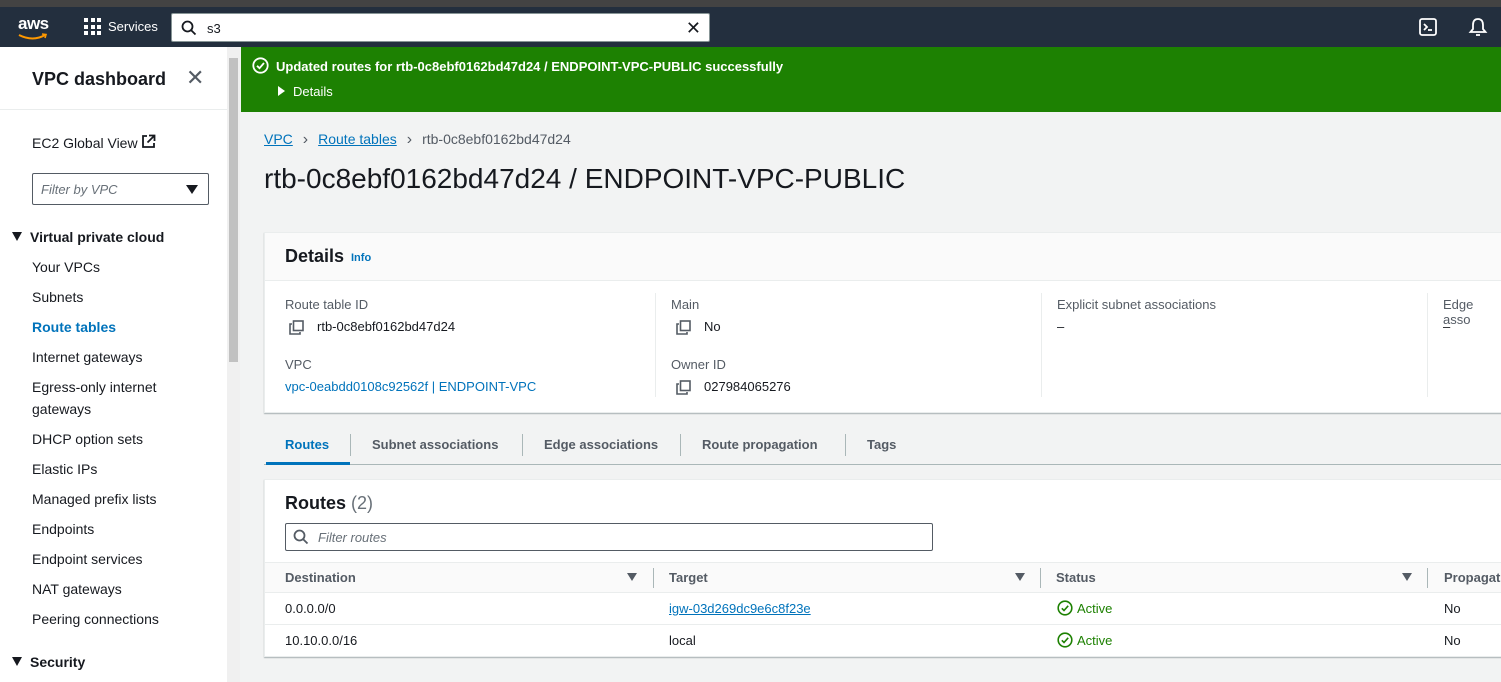  Describe the element at coordinates (609, 537) in the screenshot. I see `filter-routes-input: Filter routes` at that location.